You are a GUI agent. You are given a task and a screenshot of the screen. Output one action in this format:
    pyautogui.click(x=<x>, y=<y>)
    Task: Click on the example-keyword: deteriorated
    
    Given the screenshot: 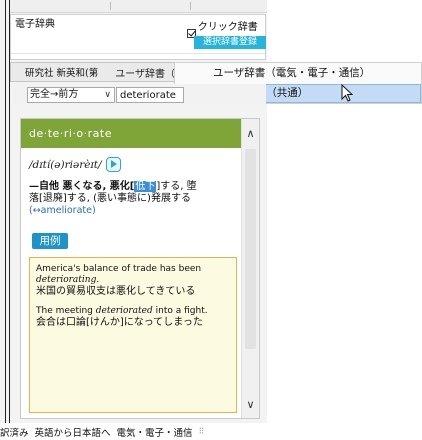 What is the action you would take?
    pyautogui.click(x=124, y=311)
    